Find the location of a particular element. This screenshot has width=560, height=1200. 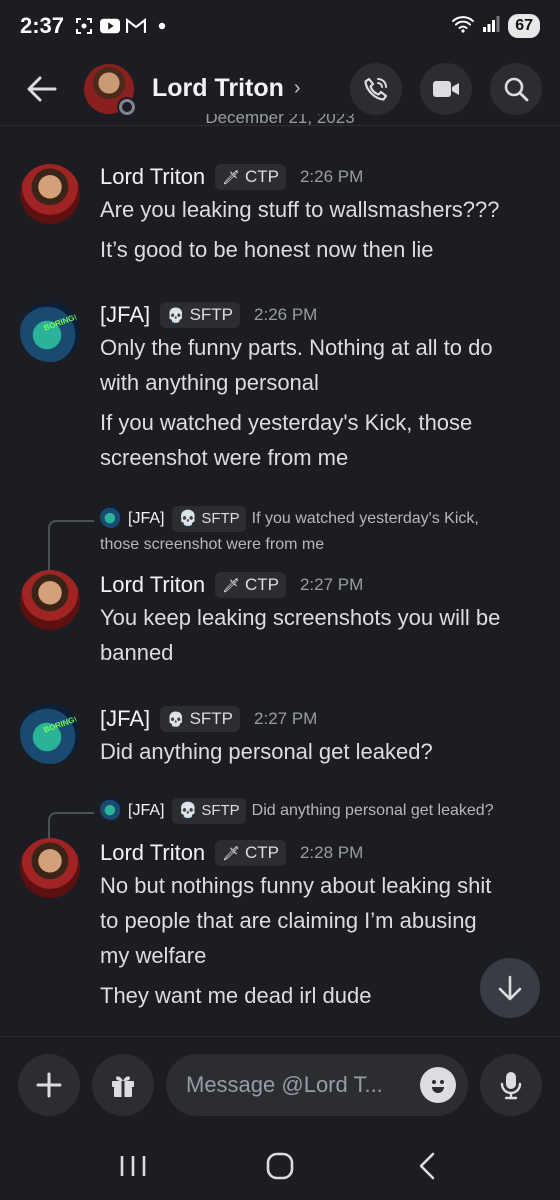

system-navigation-bar is located at coordinates (280, 1166).